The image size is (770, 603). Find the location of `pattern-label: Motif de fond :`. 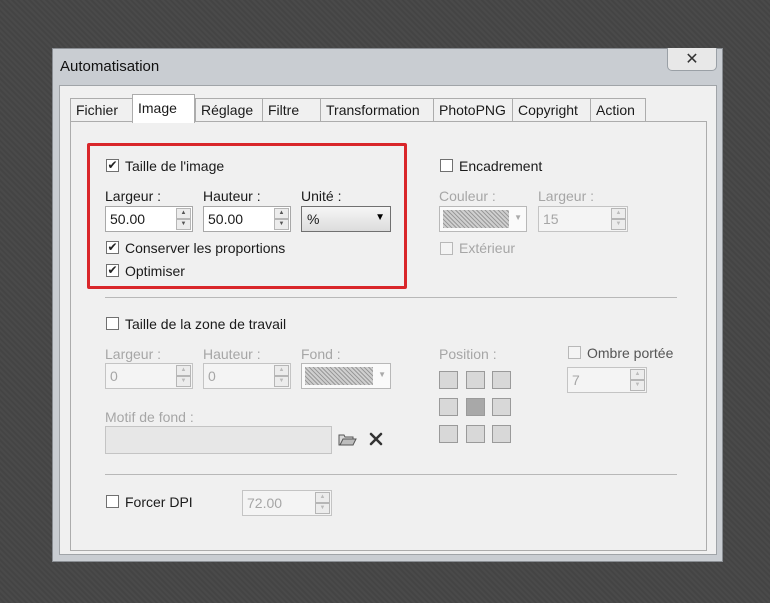

pattern-label: Motif de fond : is located at coordinates (149, 417).